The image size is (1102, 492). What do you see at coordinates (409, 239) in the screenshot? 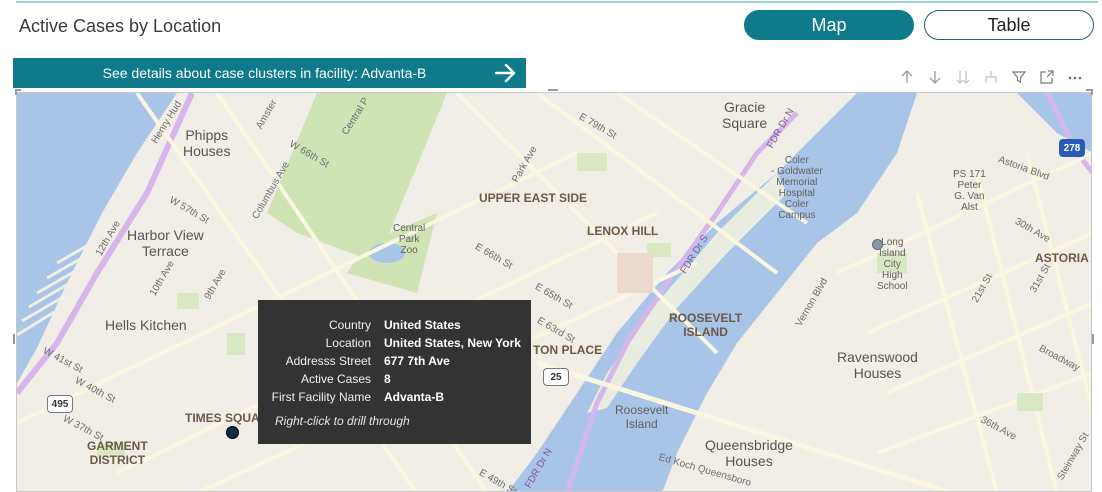
I see `label-central-park-zoo: Central Park Zoo` at bounding box center [409, 239].